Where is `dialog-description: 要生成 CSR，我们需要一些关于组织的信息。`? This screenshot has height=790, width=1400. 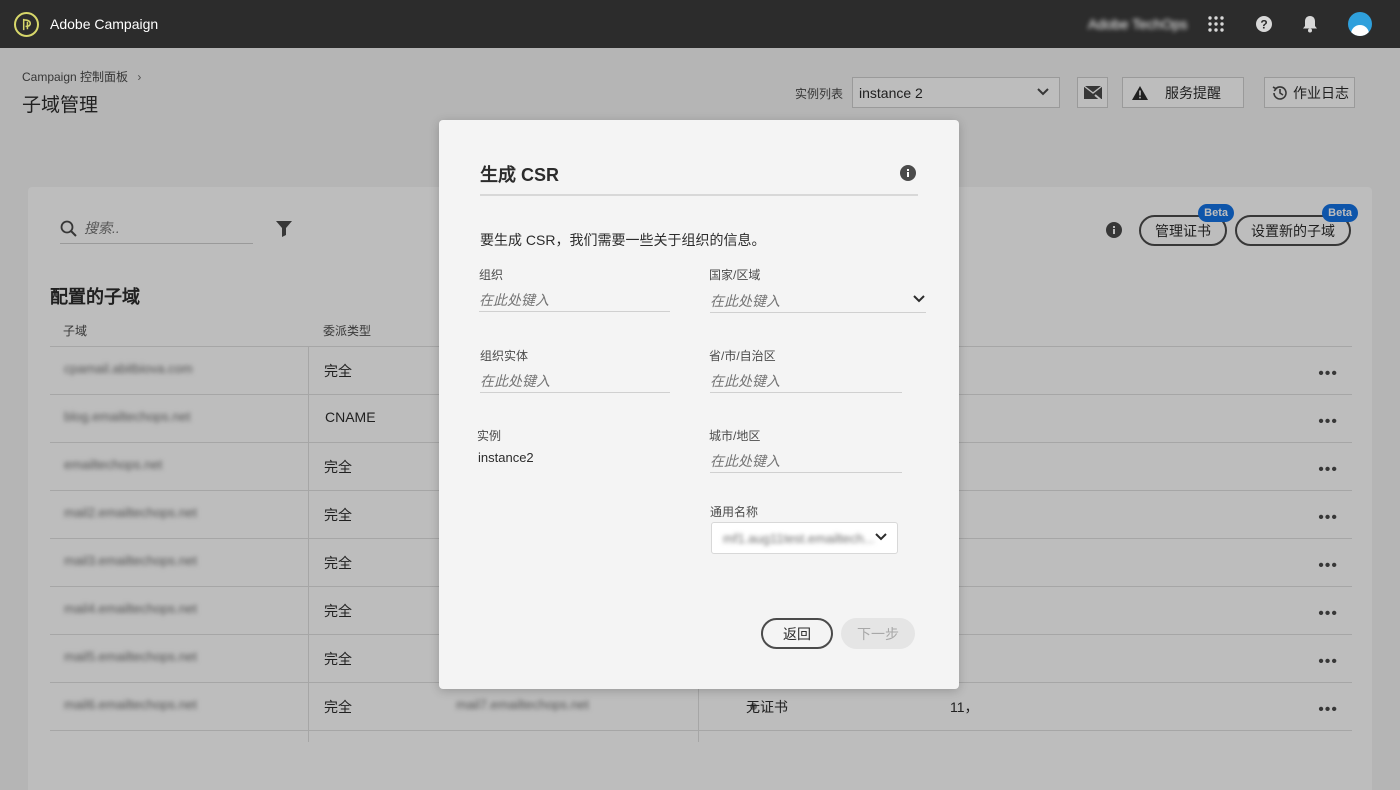 dialog-description: 要生成 CSR，我们需要一些关于组织的信息。 is located at coordinates (623, 240).